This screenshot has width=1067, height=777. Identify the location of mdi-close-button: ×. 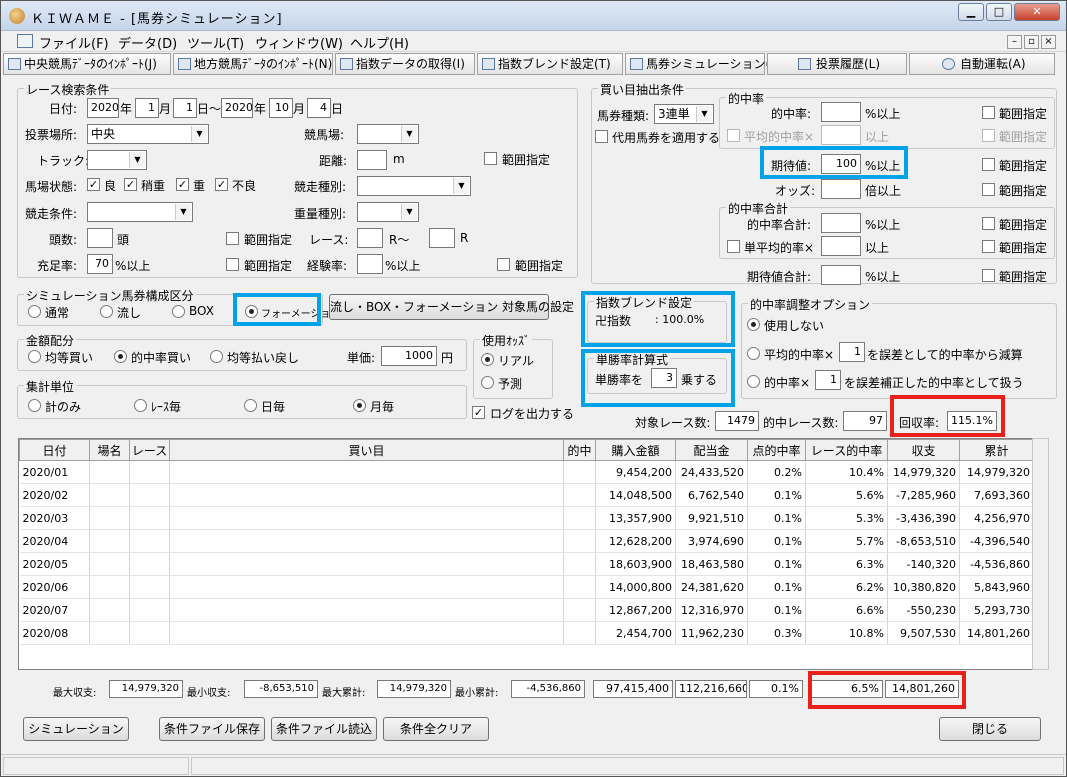
(1048, 42).